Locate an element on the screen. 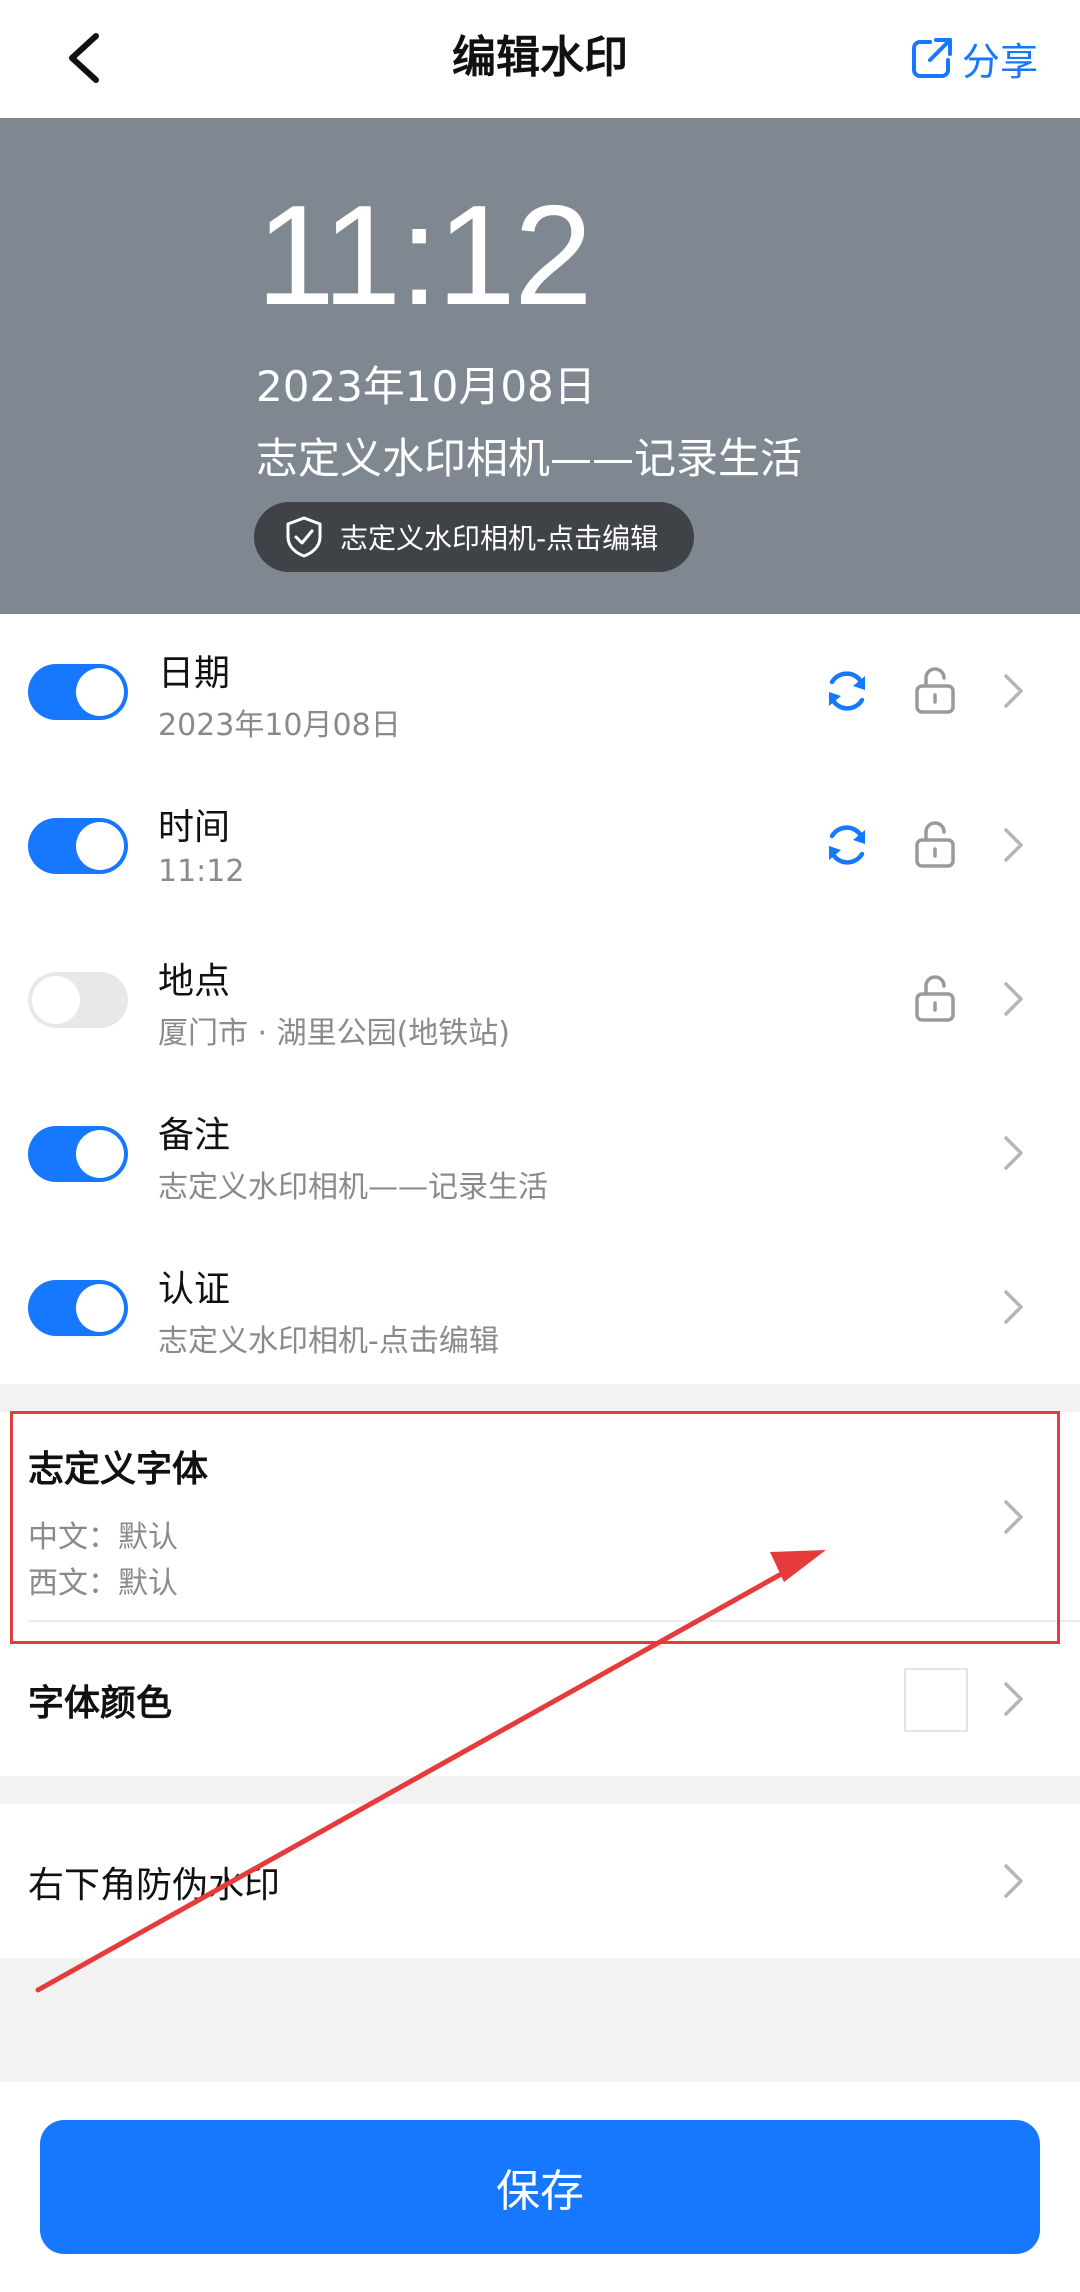 The height and width of the screenshot is (2292, 1080). field-row-location: 地点 厦门市 · 湖里公园(地铁站) is located at coordinates (540, 999).